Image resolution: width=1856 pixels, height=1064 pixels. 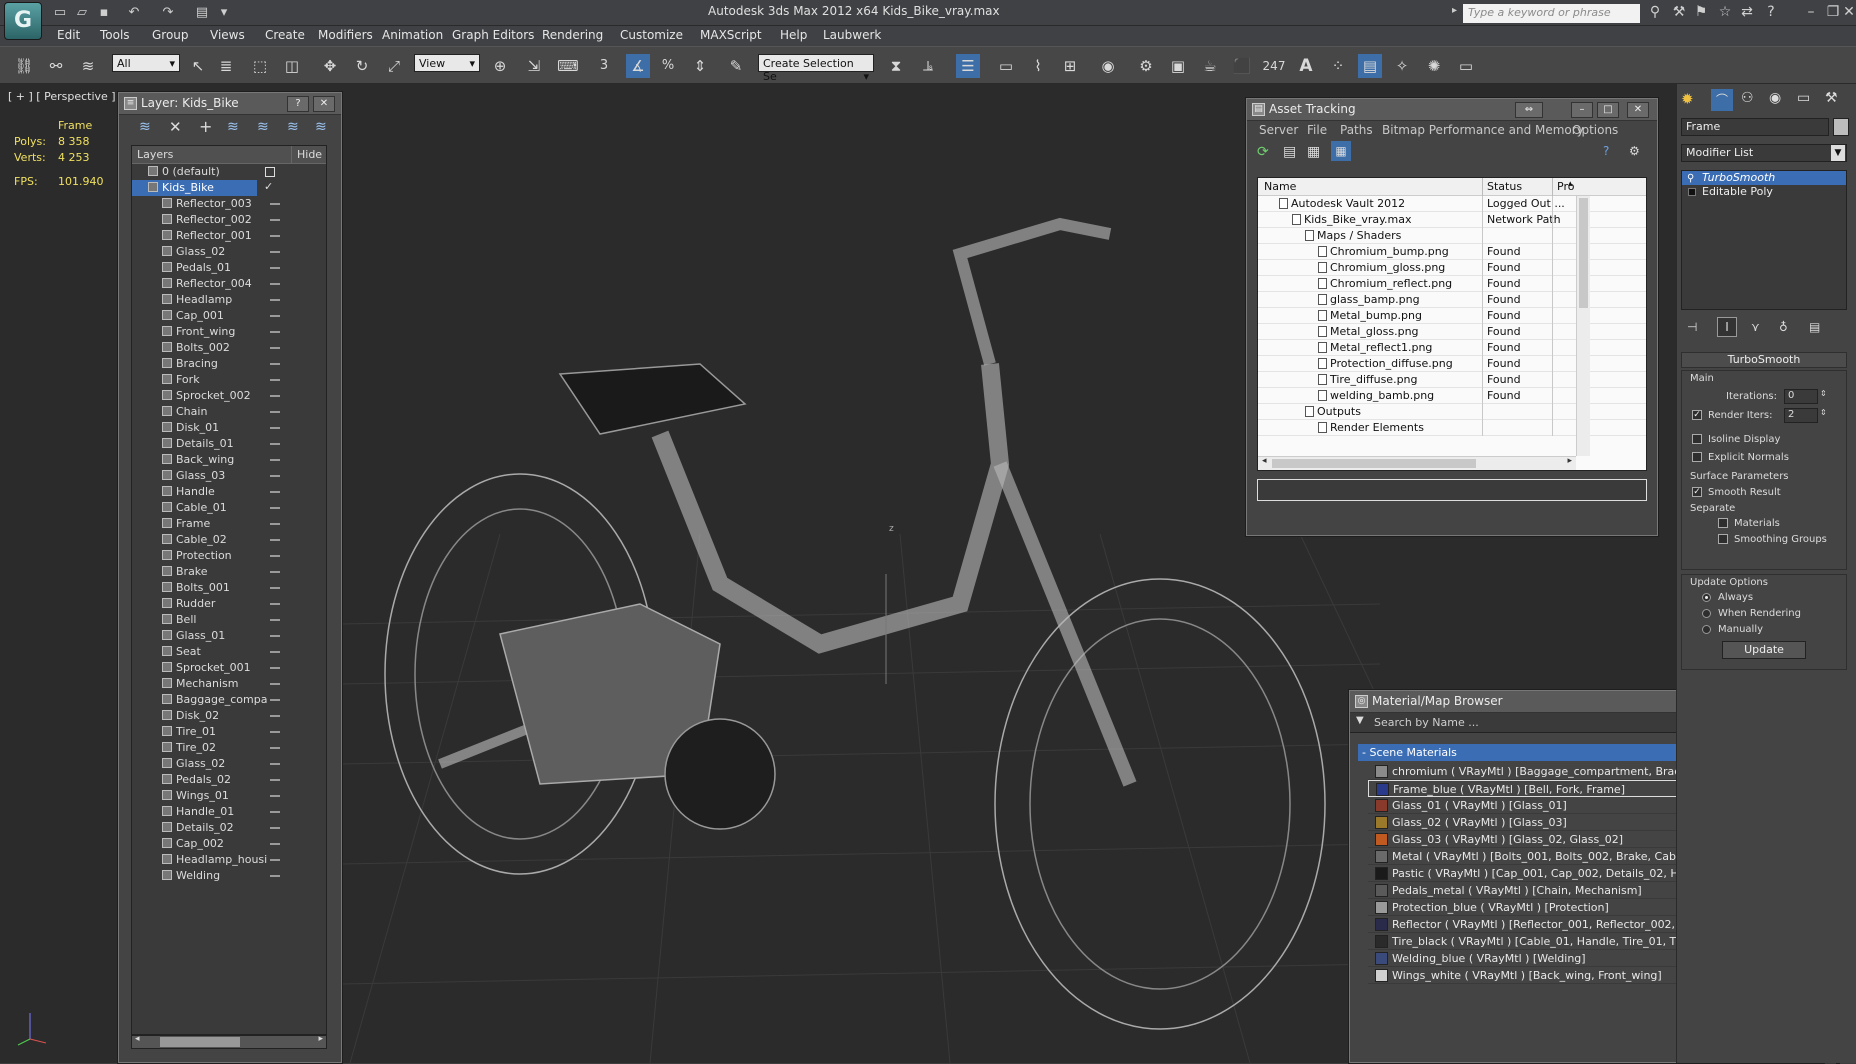 What do you see at coordinates (1831, 98) in the screenshot?
I see `utilities-tab-icon: ⚒` at bounding box center [1831, 98].